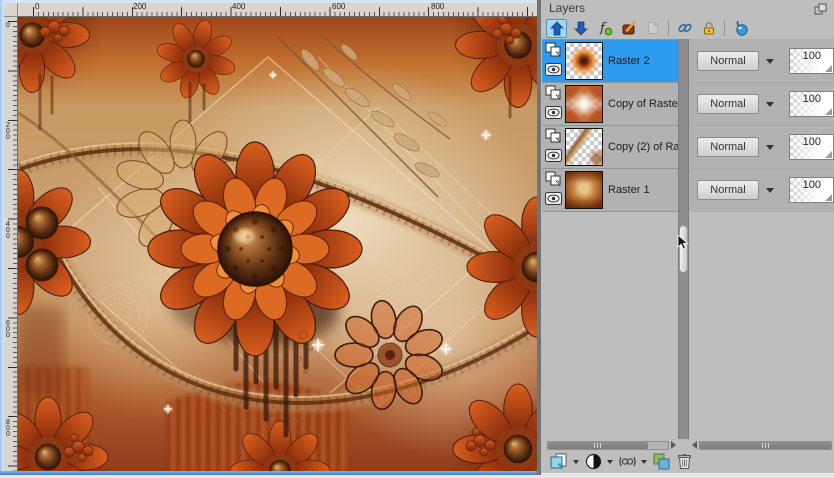 This screenshot has width=834, height=478. Describe the element at coordinates (694, 445) in the screenshot. I see `scroll-left-arrow-icon` at that location.